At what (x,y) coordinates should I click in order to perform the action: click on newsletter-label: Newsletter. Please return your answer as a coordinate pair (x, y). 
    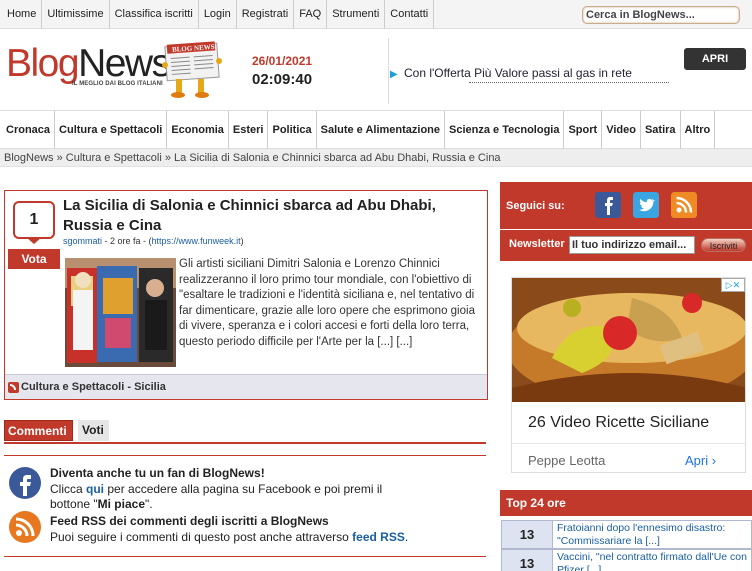
    Looking at the image, I should click on (537, 244).